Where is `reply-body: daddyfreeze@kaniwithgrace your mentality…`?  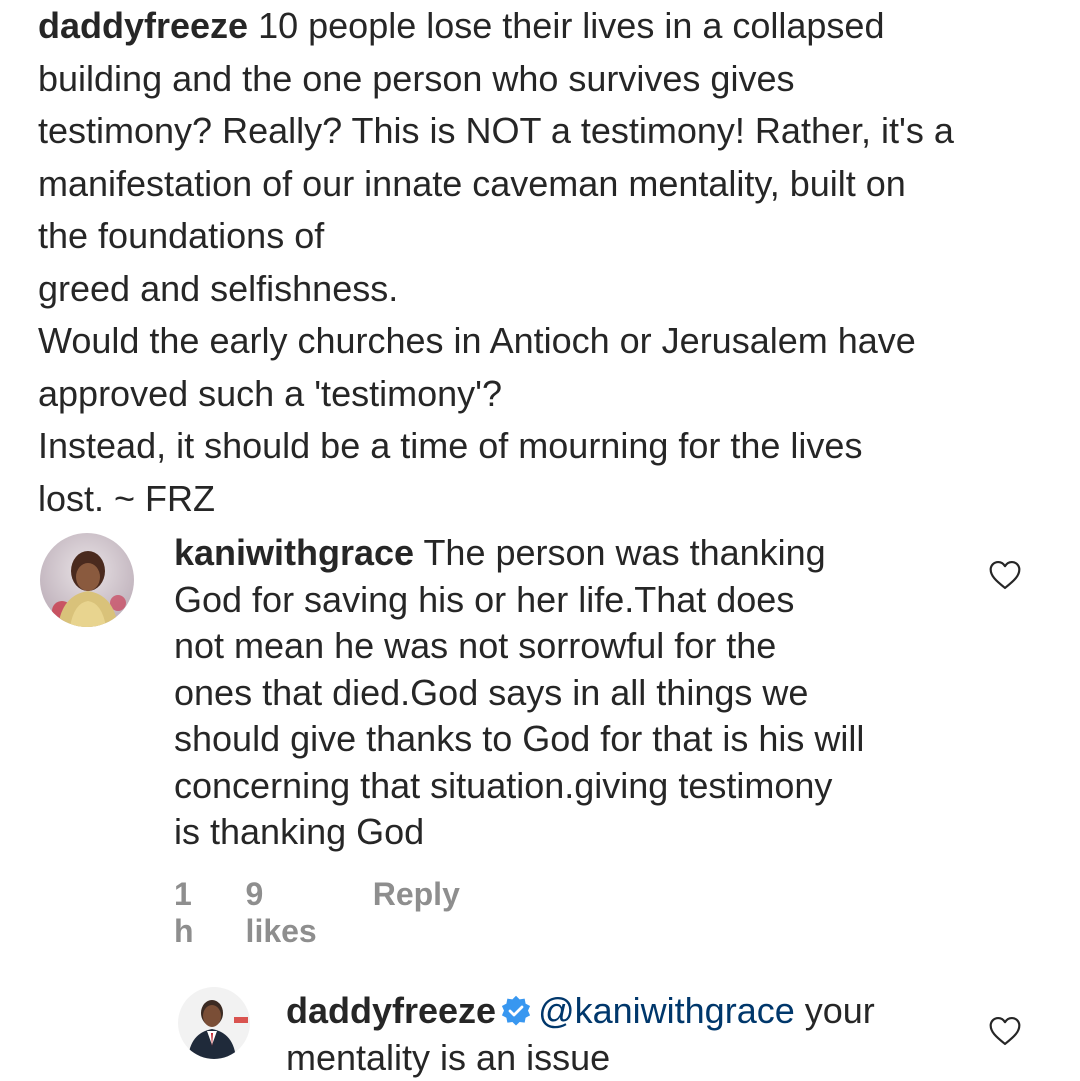 reply-body: daddyfreeze@kaniwithgrace your mentality… is located at coordinates (636, 1034).